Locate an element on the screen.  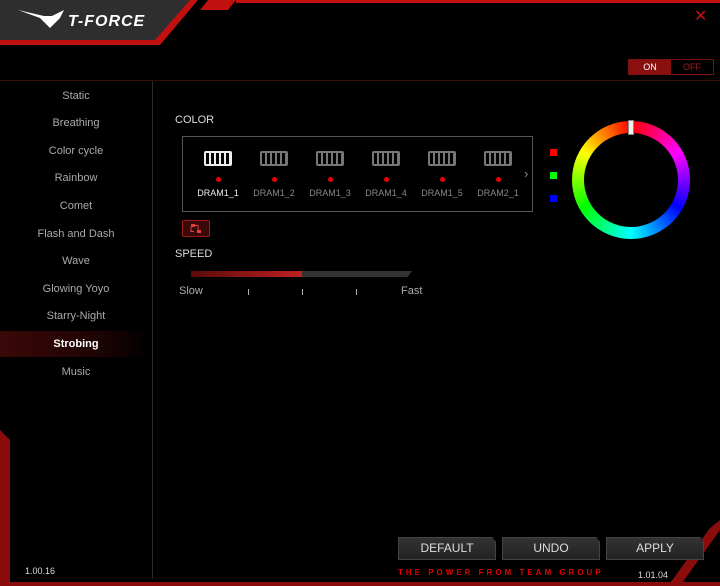
corner-decoration is located at coordinates (5, 508).